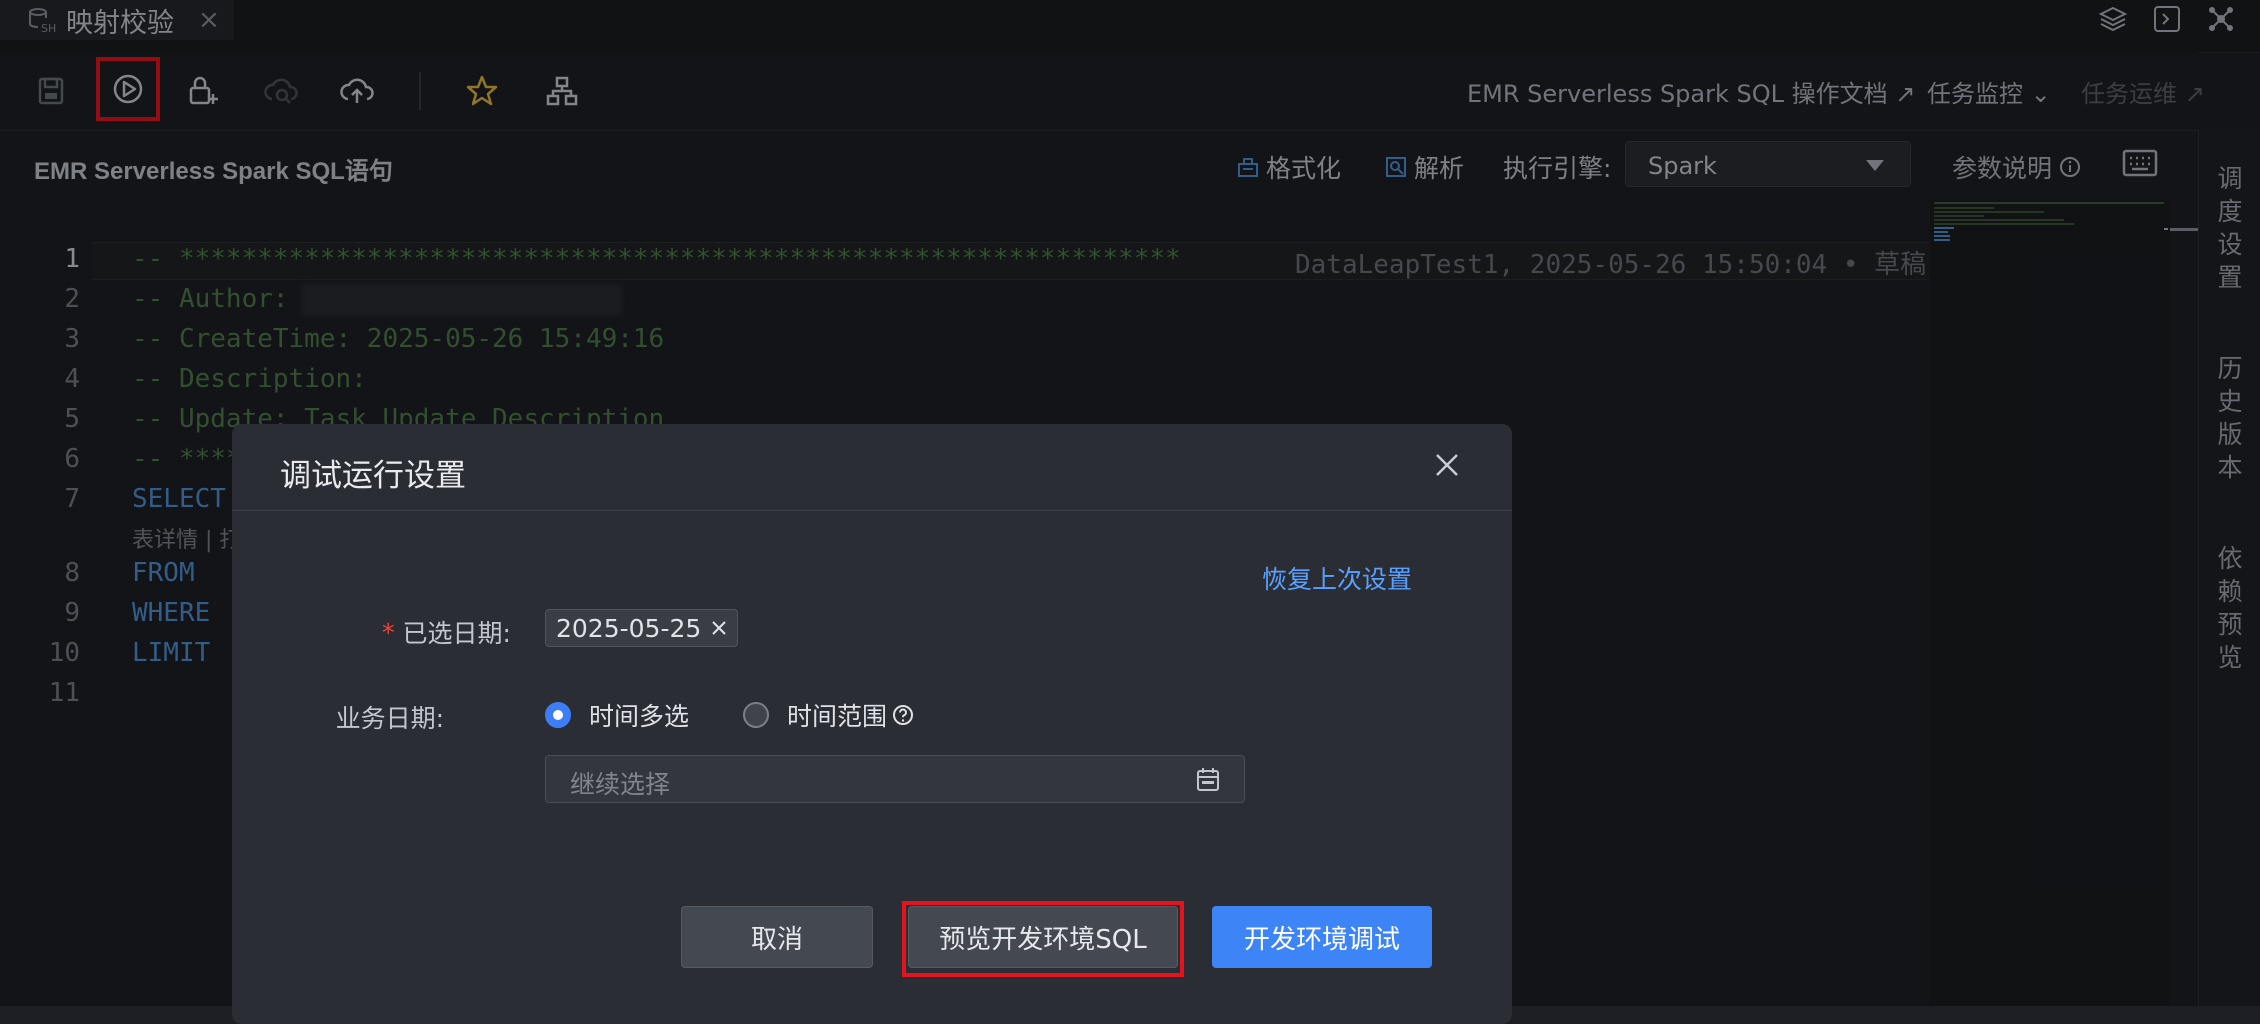 This screenshot has width=2260, height=1024. What do you see at coordinates (837, 716) in the screenshot?
I see `option-range-label: 时间范围` at bounding box center [837, 716].